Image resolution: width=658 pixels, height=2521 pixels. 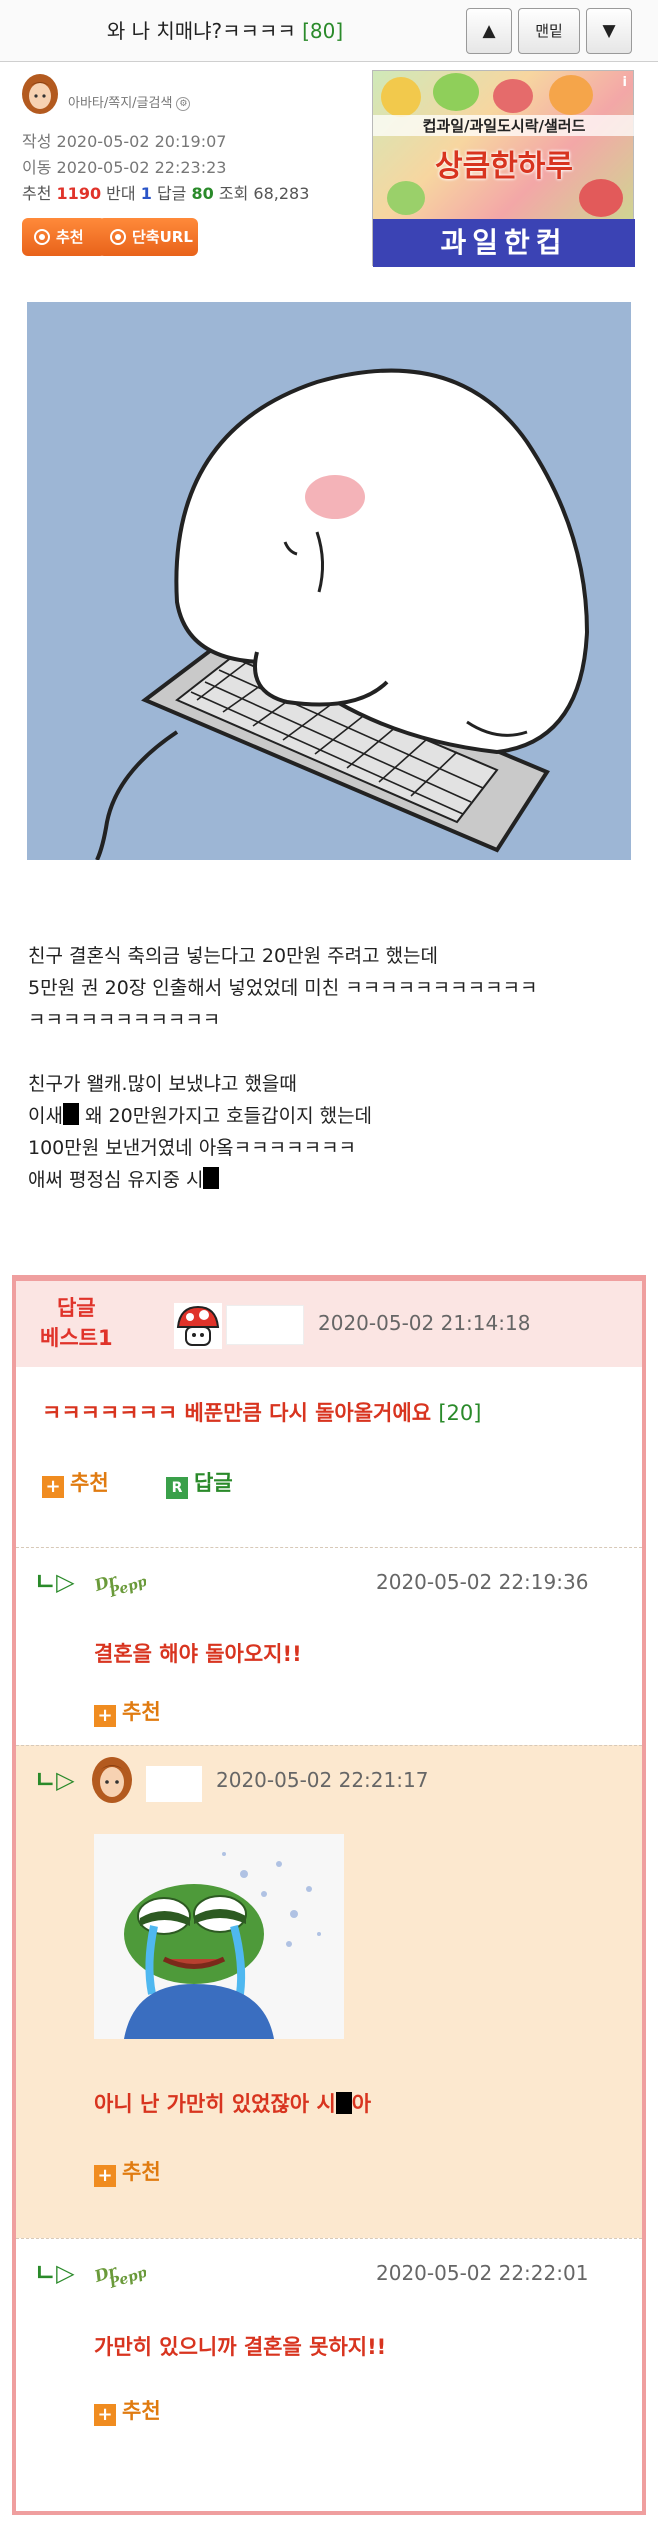 What do you see at coordinates (120, 103) in the screenshot?
I see `author-links-text: 아바타/쪽지/글검색` at bounding box center [120, 103].